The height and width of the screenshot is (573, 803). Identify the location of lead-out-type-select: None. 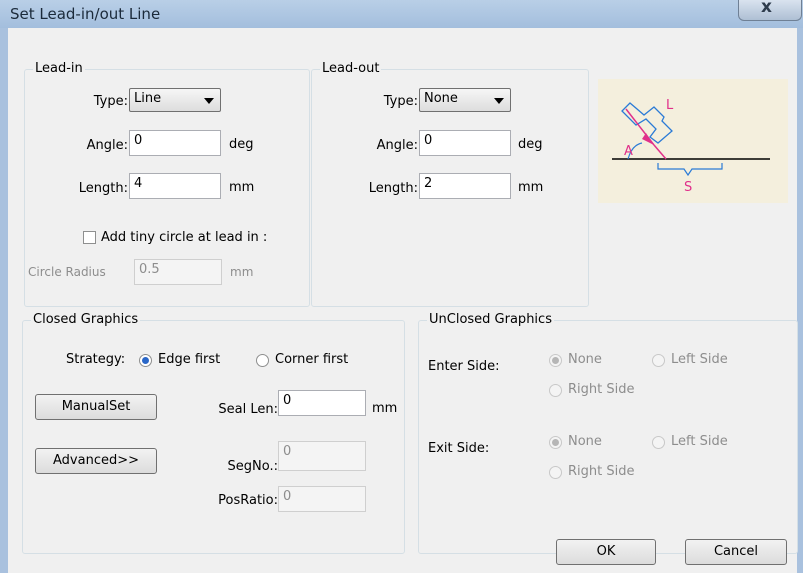
(465, 100).